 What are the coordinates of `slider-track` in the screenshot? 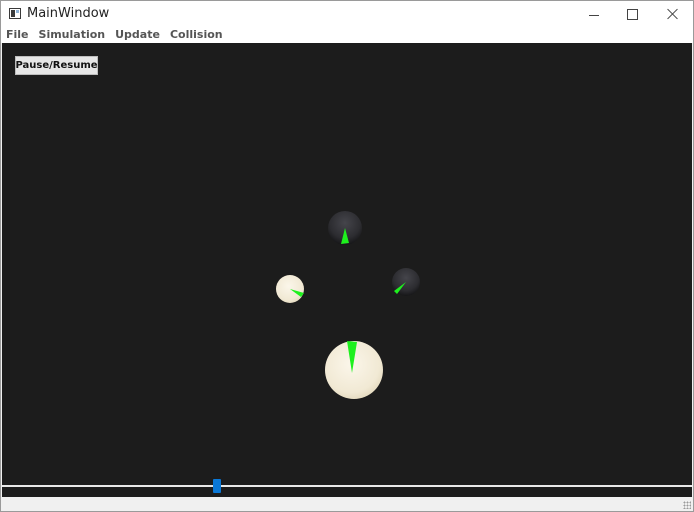 It's located at (347, 486).